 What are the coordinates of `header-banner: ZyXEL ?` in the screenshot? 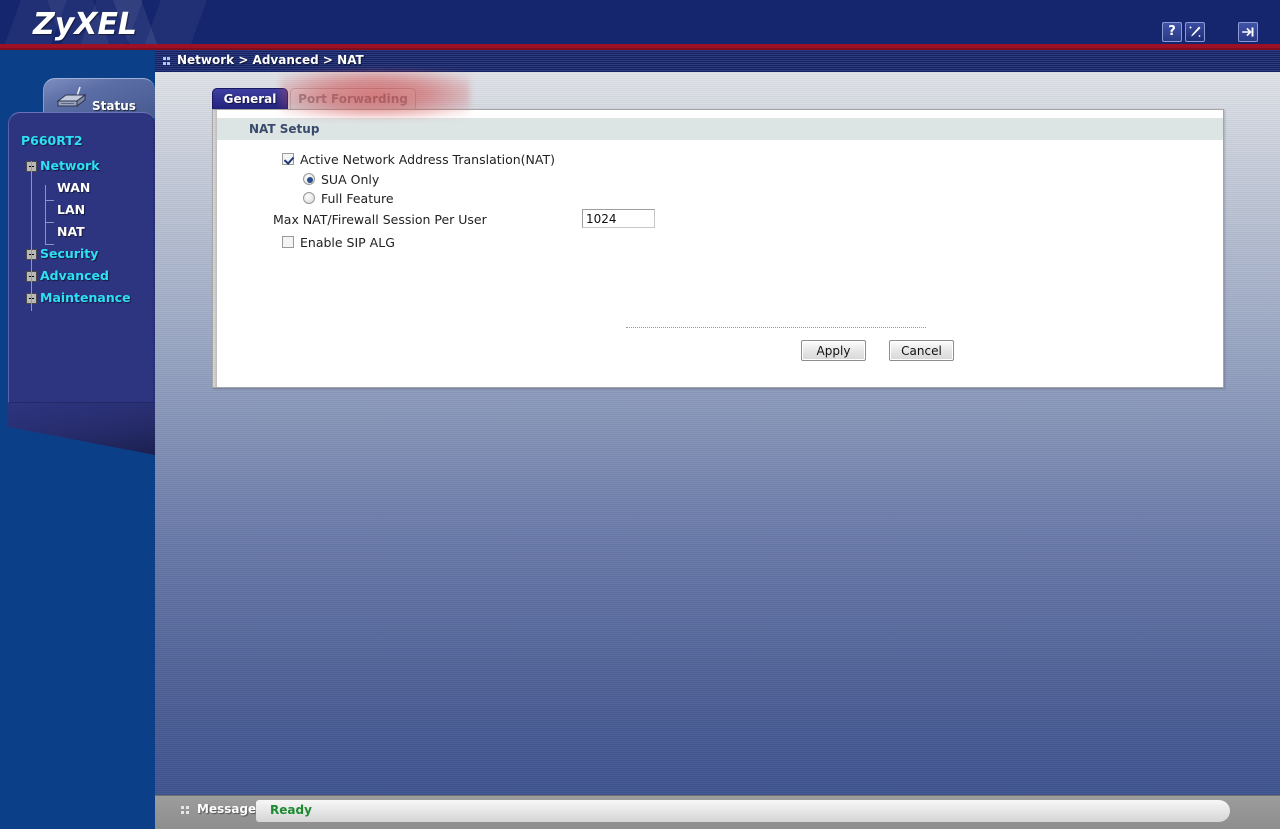 It's located at (640, 22).